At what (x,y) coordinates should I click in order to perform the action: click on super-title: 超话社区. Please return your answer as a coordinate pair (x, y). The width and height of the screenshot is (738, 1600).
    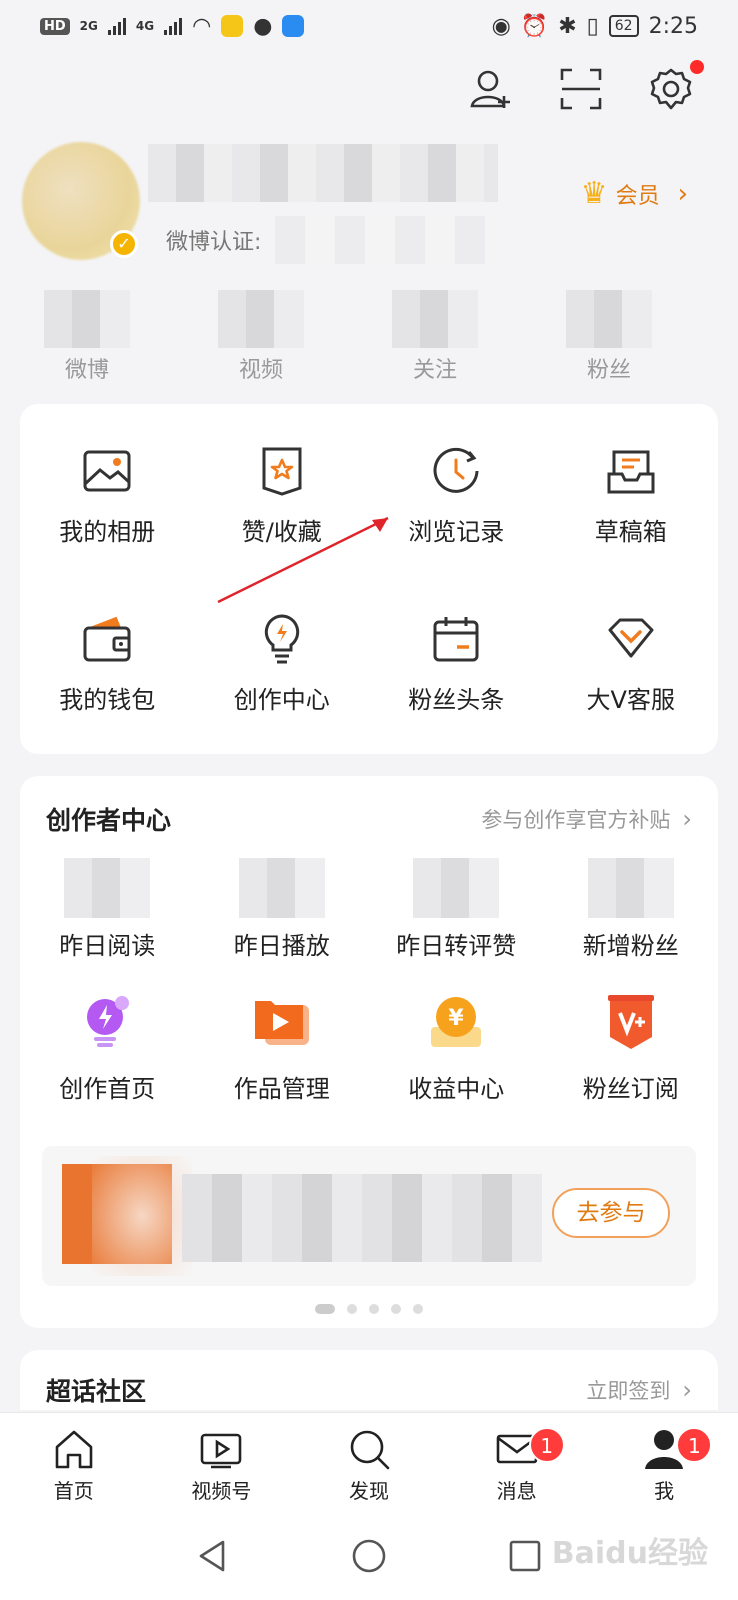
    Looking at the image, I should click on (96, 1391).